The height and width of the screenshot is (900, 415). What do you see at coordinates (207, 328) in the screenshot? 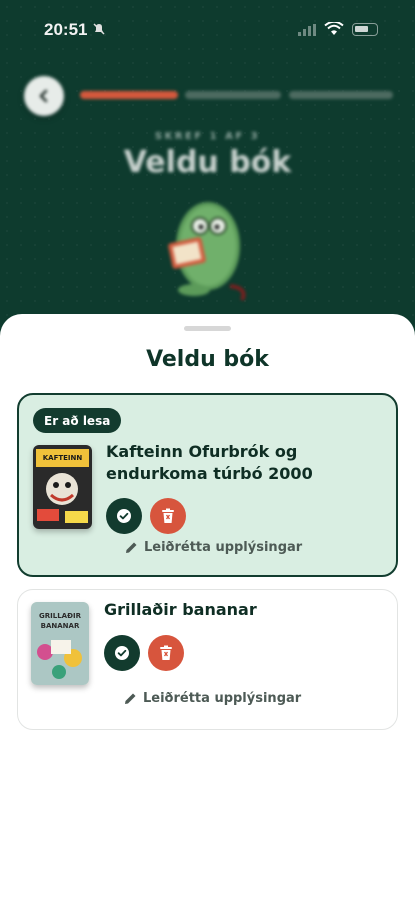
I see `sheet-grabber` at bounding box center [207, 328].